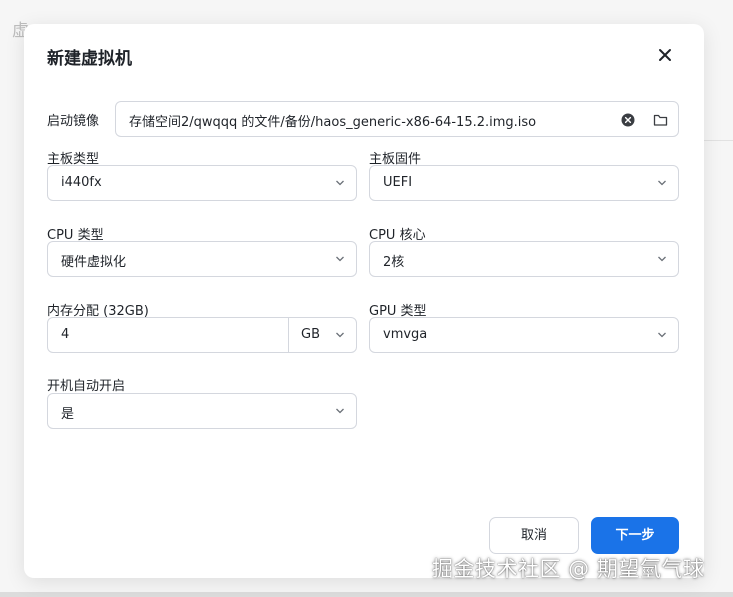  Describe the element at coordinates (86, 386) in the screenshot. I see `autostart-label: 开机自动开启` at that location.